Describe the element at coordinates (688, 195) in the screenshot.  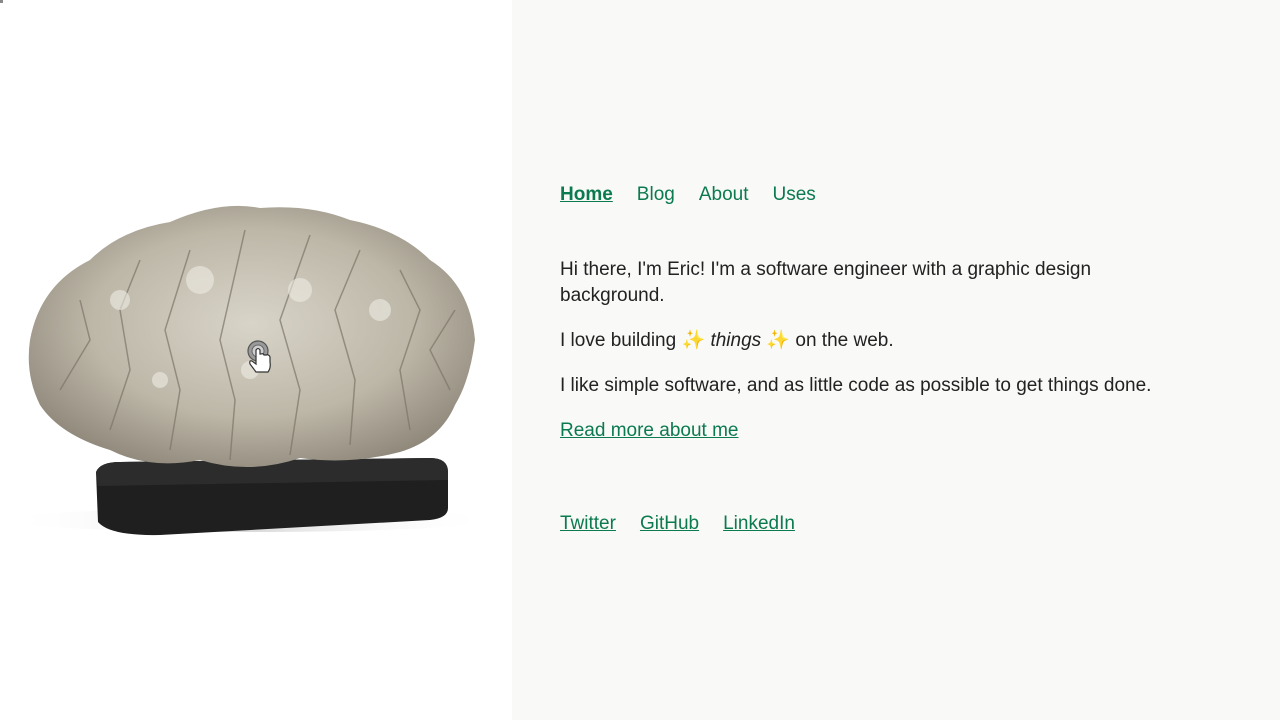
I see `main-nav: Home Blog About Uses` at that location.